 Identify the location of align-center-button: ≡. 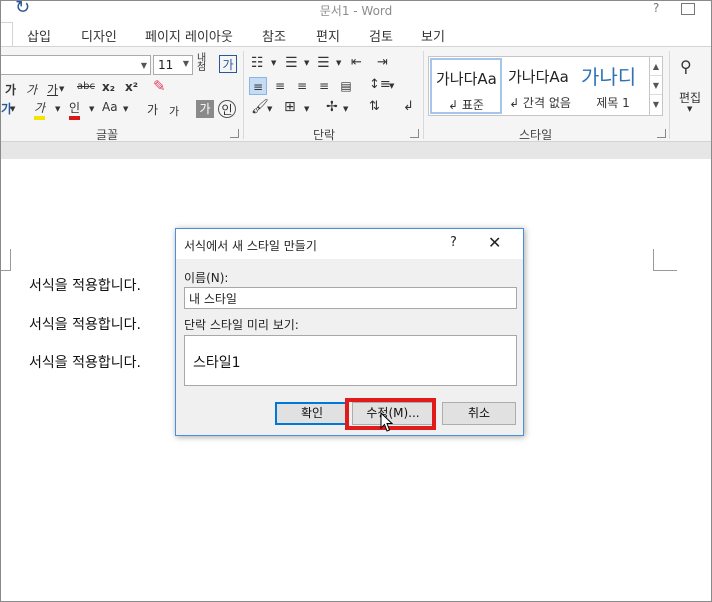
(280, 86).